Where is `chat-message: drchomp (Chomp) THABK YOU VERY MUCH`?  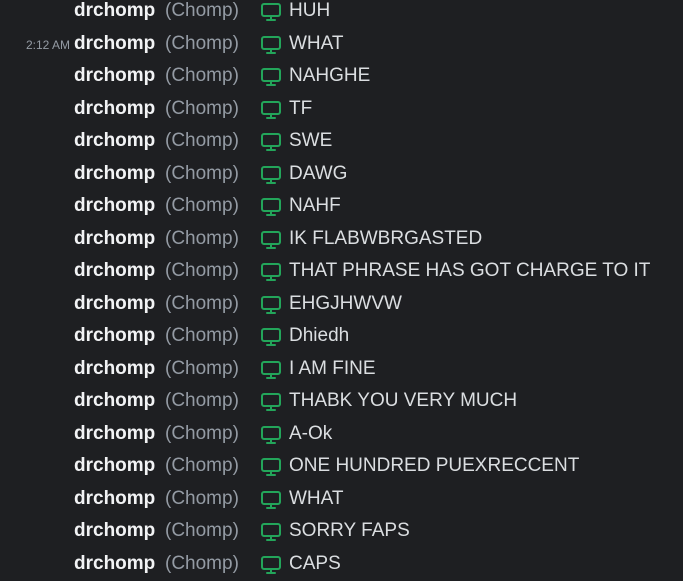
chat-message: drchomp (Chomp) THABK YOU VERY MUCH is located at coordinates (341, 402).